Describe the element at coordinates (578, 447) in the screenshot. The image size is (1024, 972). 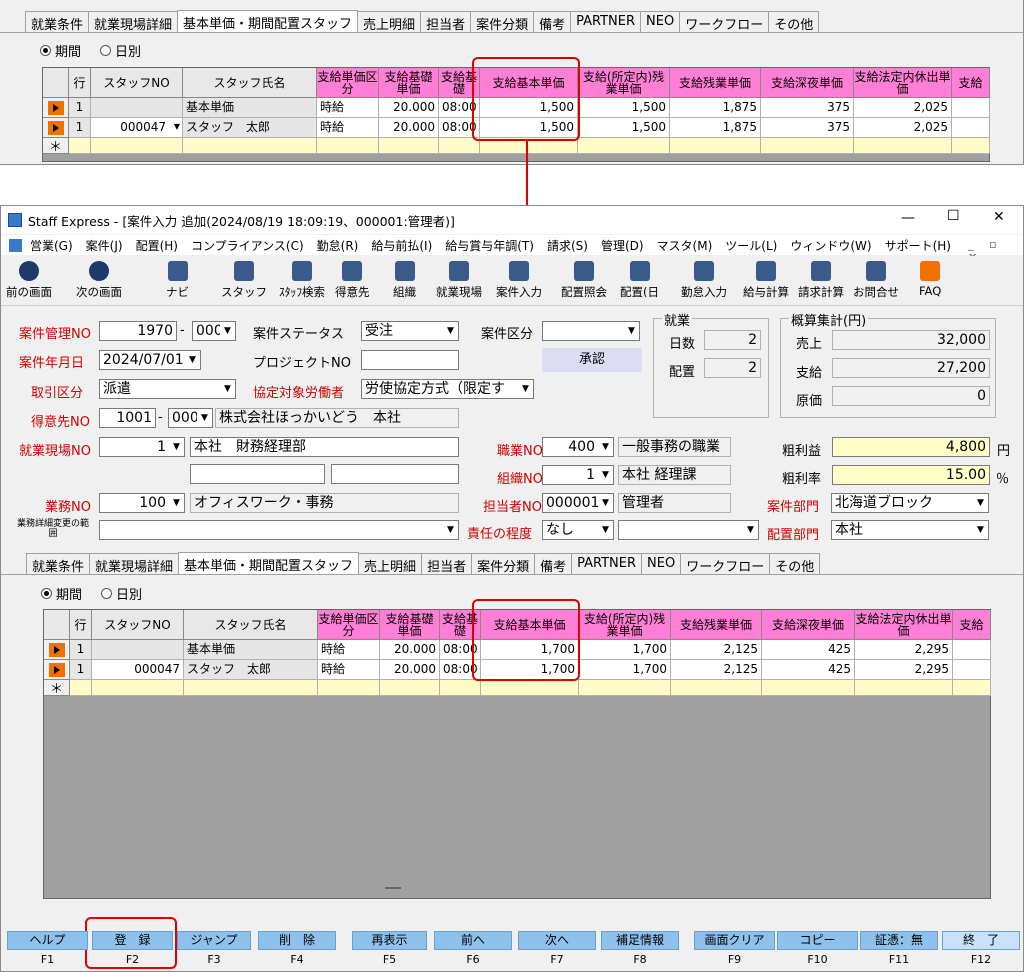
I see `shokugyo-no-field: 400 ▼` at that location.